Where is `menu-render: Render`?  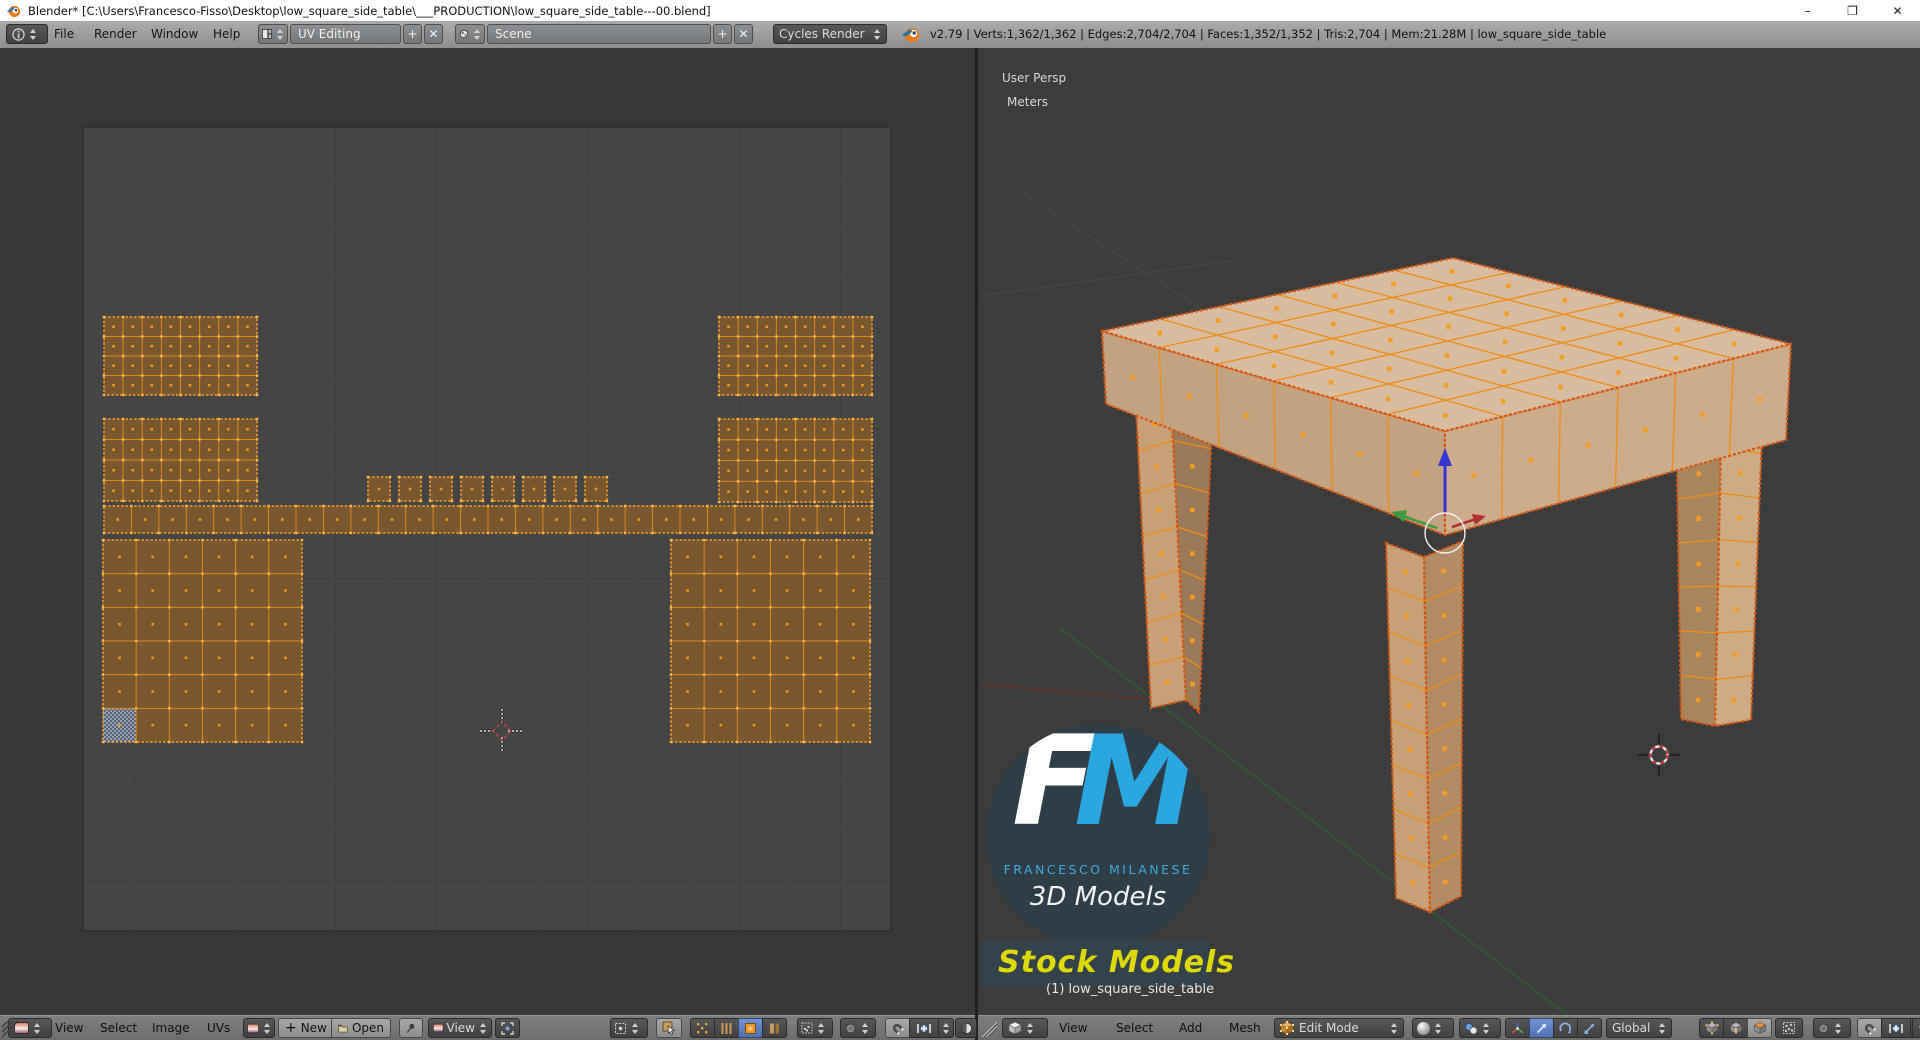
menu-render: Render is located at coordinates (115, 34).